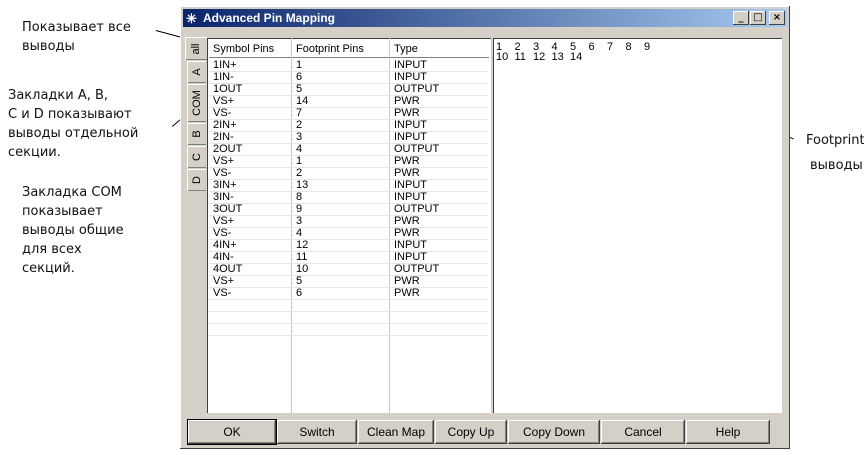  Describe the element at coordinates (758, 18) in the screenshot. I see `maximize-button: □` at that location.